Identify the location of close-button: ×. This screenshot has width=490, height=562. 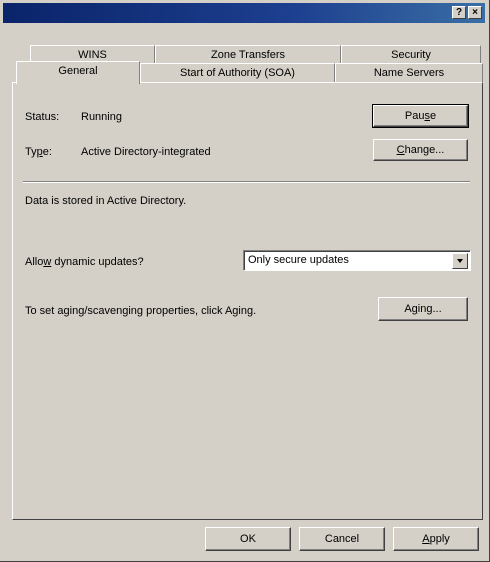
(475, 12).